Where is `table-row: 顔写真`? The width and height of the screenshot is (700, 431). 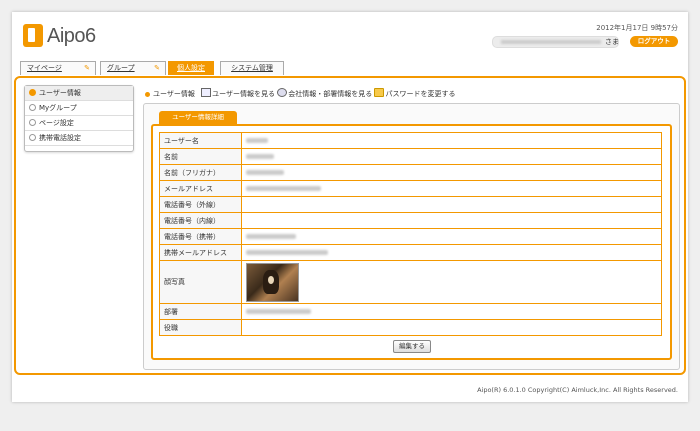 table-row: 顔写真 is located at coordinates (410, 282).